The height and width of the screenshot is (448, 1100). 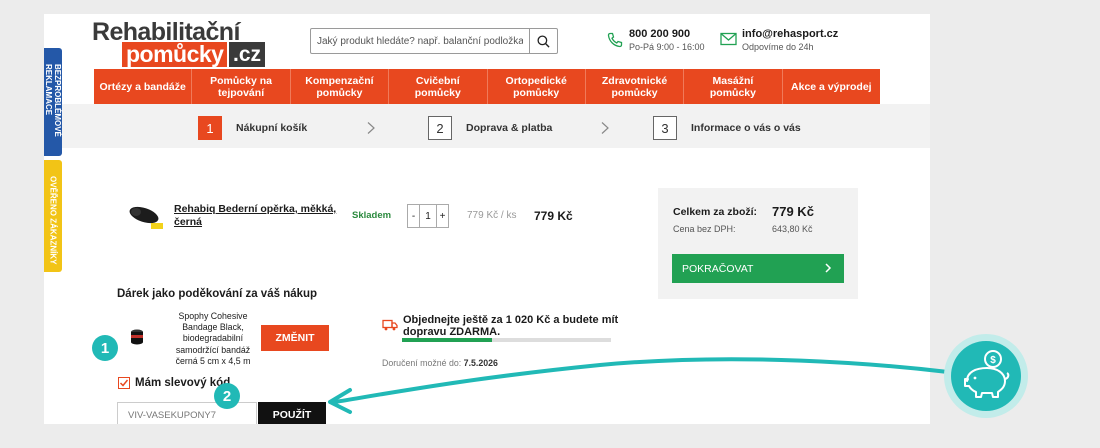 I want to click on piggy-bank-circle: $, so click(x=986, y=376).